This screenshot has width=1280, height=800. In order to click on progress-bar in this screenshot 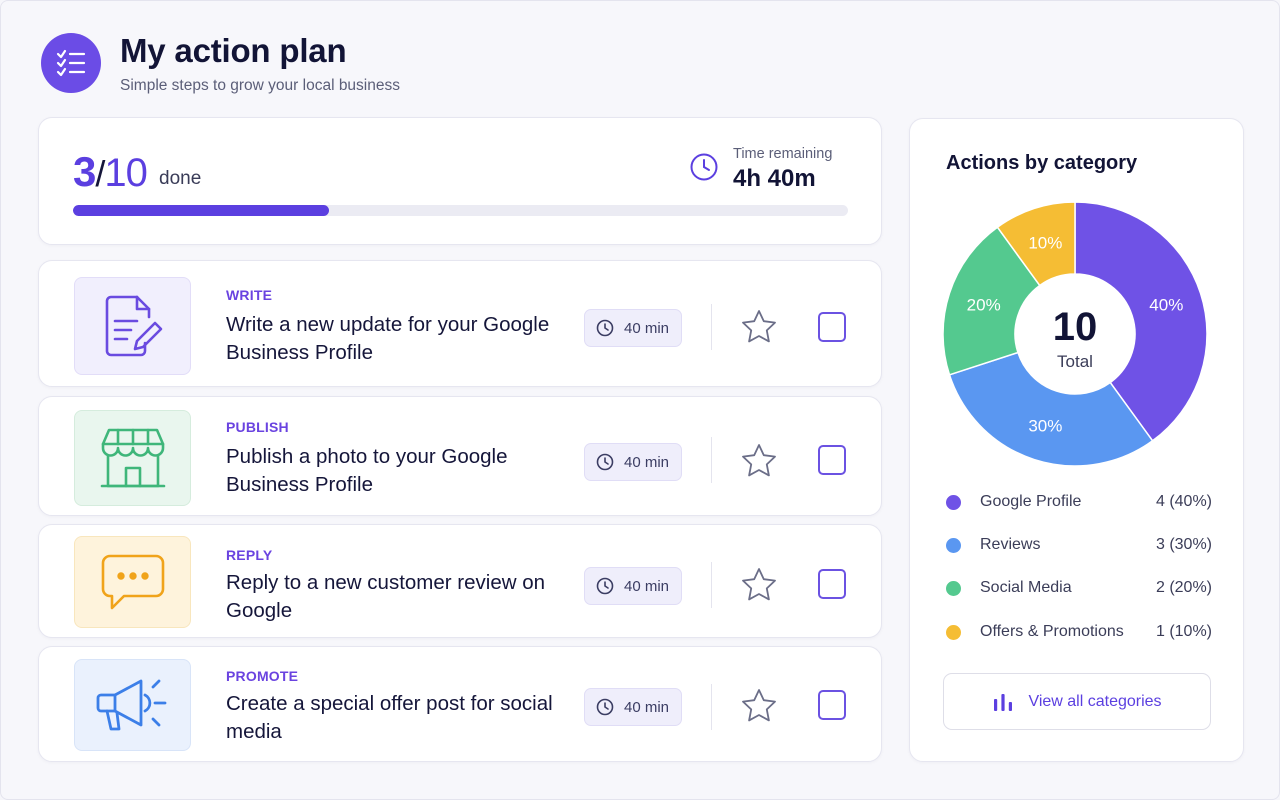, I will do `click(460, 210)`.